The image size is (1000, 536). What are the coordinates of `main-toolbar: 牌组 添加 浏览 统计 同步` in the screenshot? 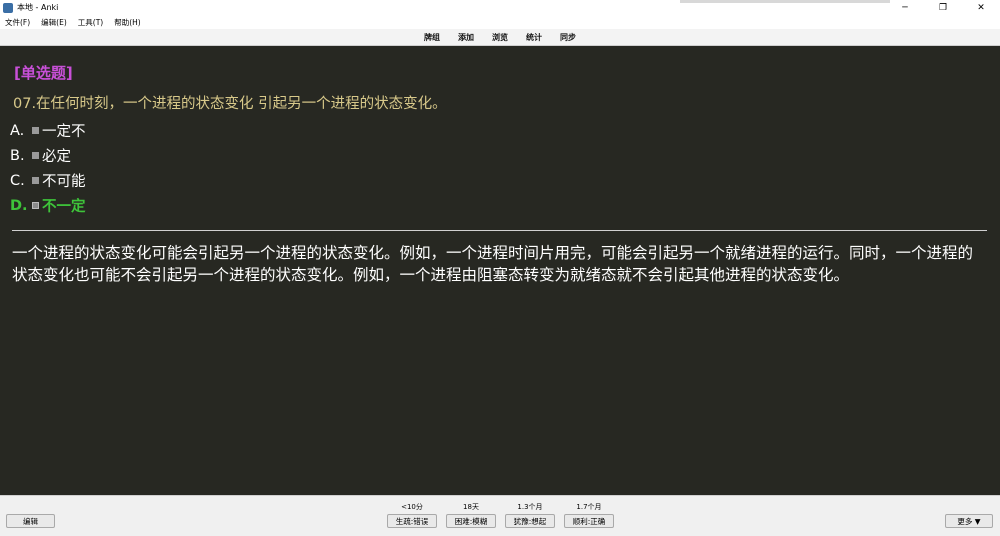 It's located at (500, 37).